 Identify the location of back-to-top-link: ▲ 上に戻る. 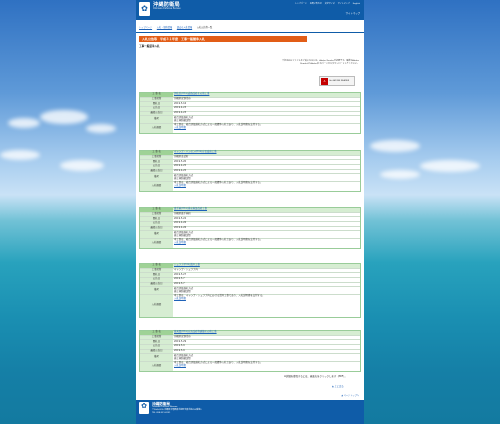
(338, 387).